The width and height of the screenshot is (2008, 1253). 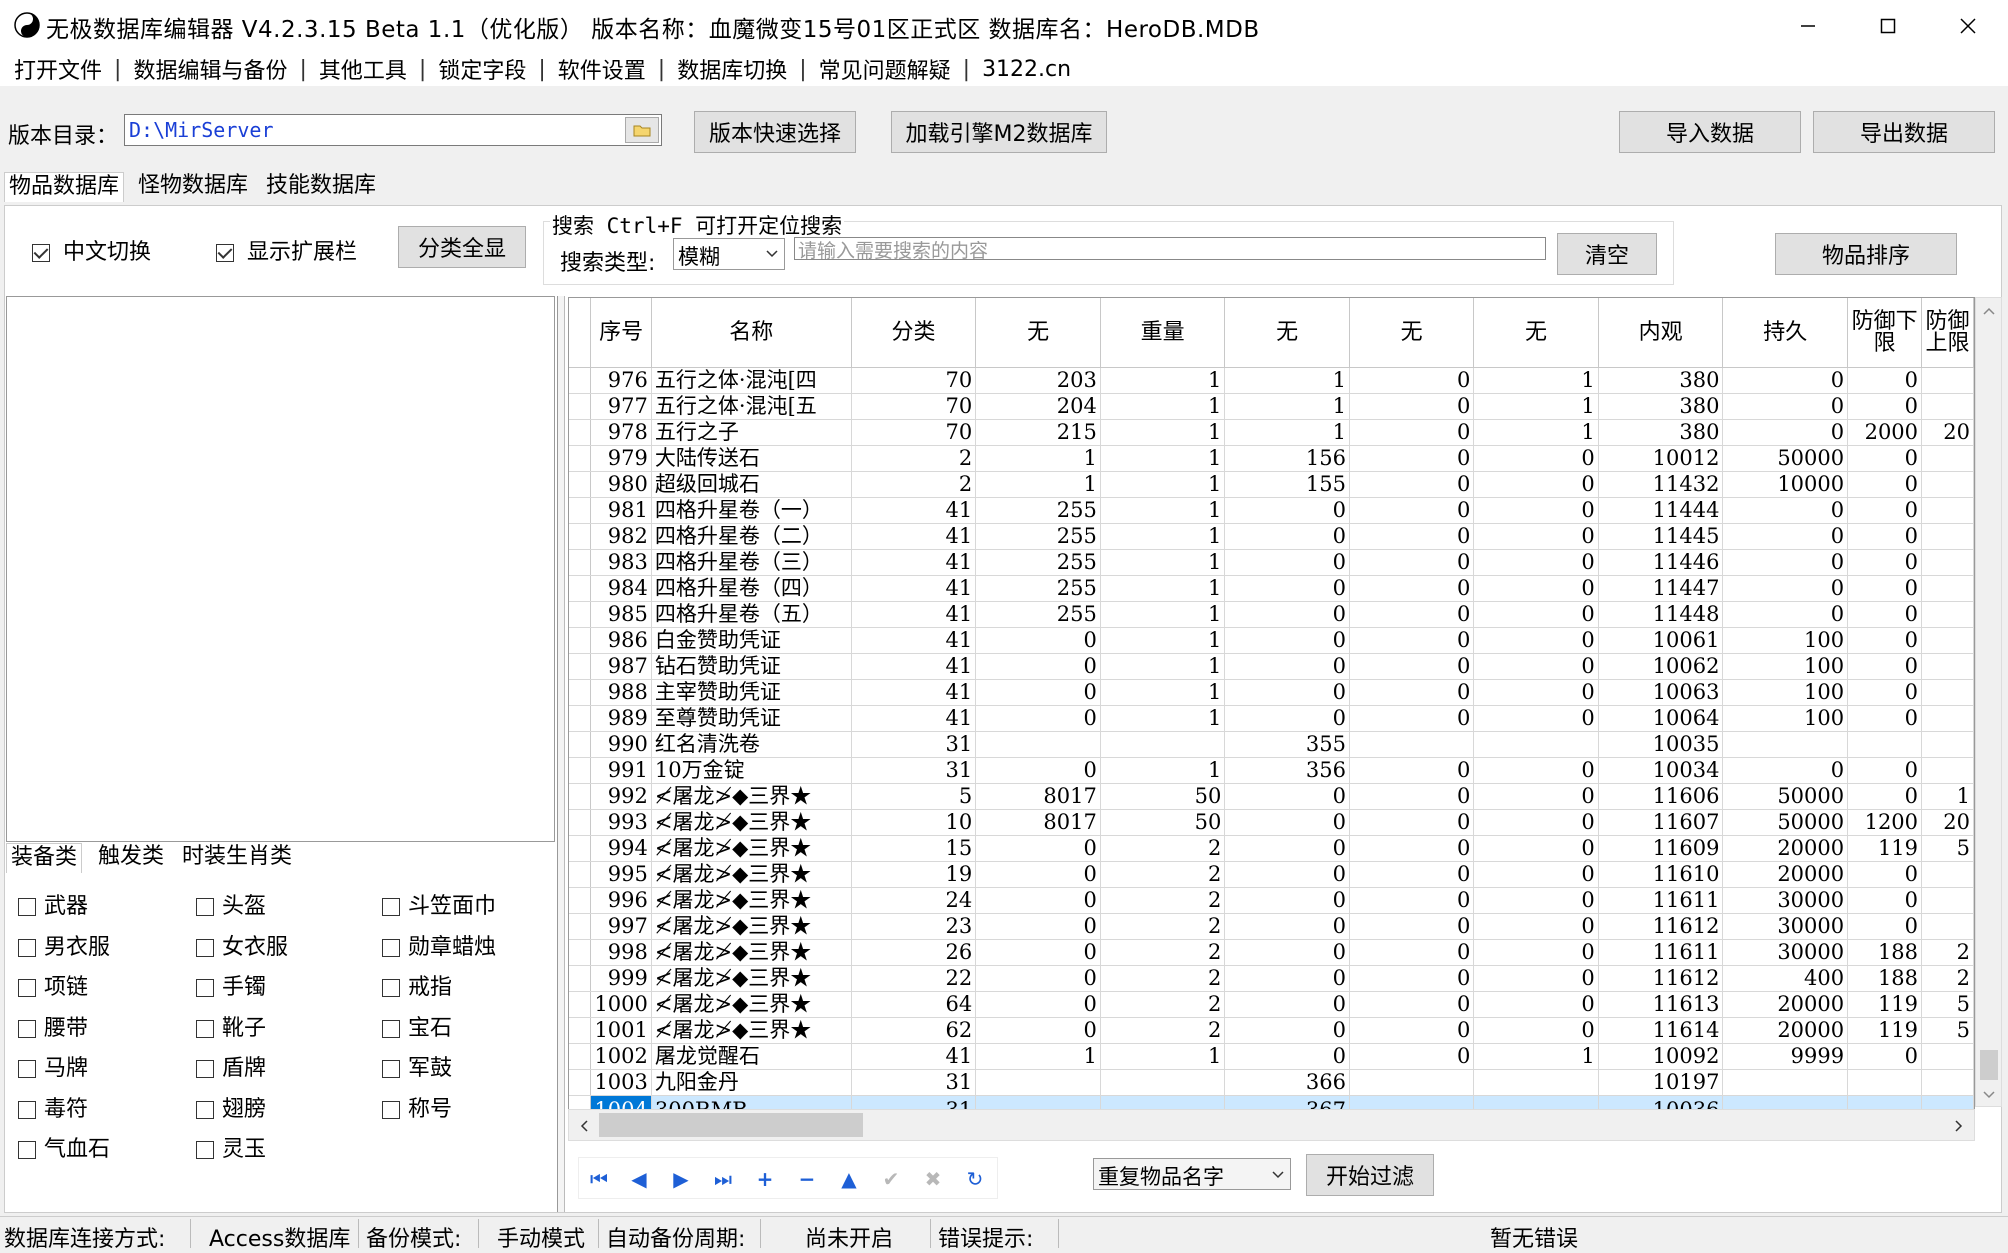 What do you see at coordinates (193, 187) in the screenshot?
I see `tab-monster-db: 怪物数据库` at bounding box center [193, 187].